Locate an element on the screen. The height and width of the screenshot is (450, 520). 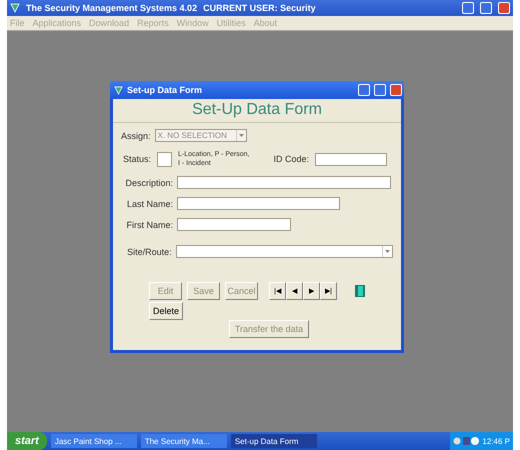
field-label: Status: is located at coordinates (136, 159).